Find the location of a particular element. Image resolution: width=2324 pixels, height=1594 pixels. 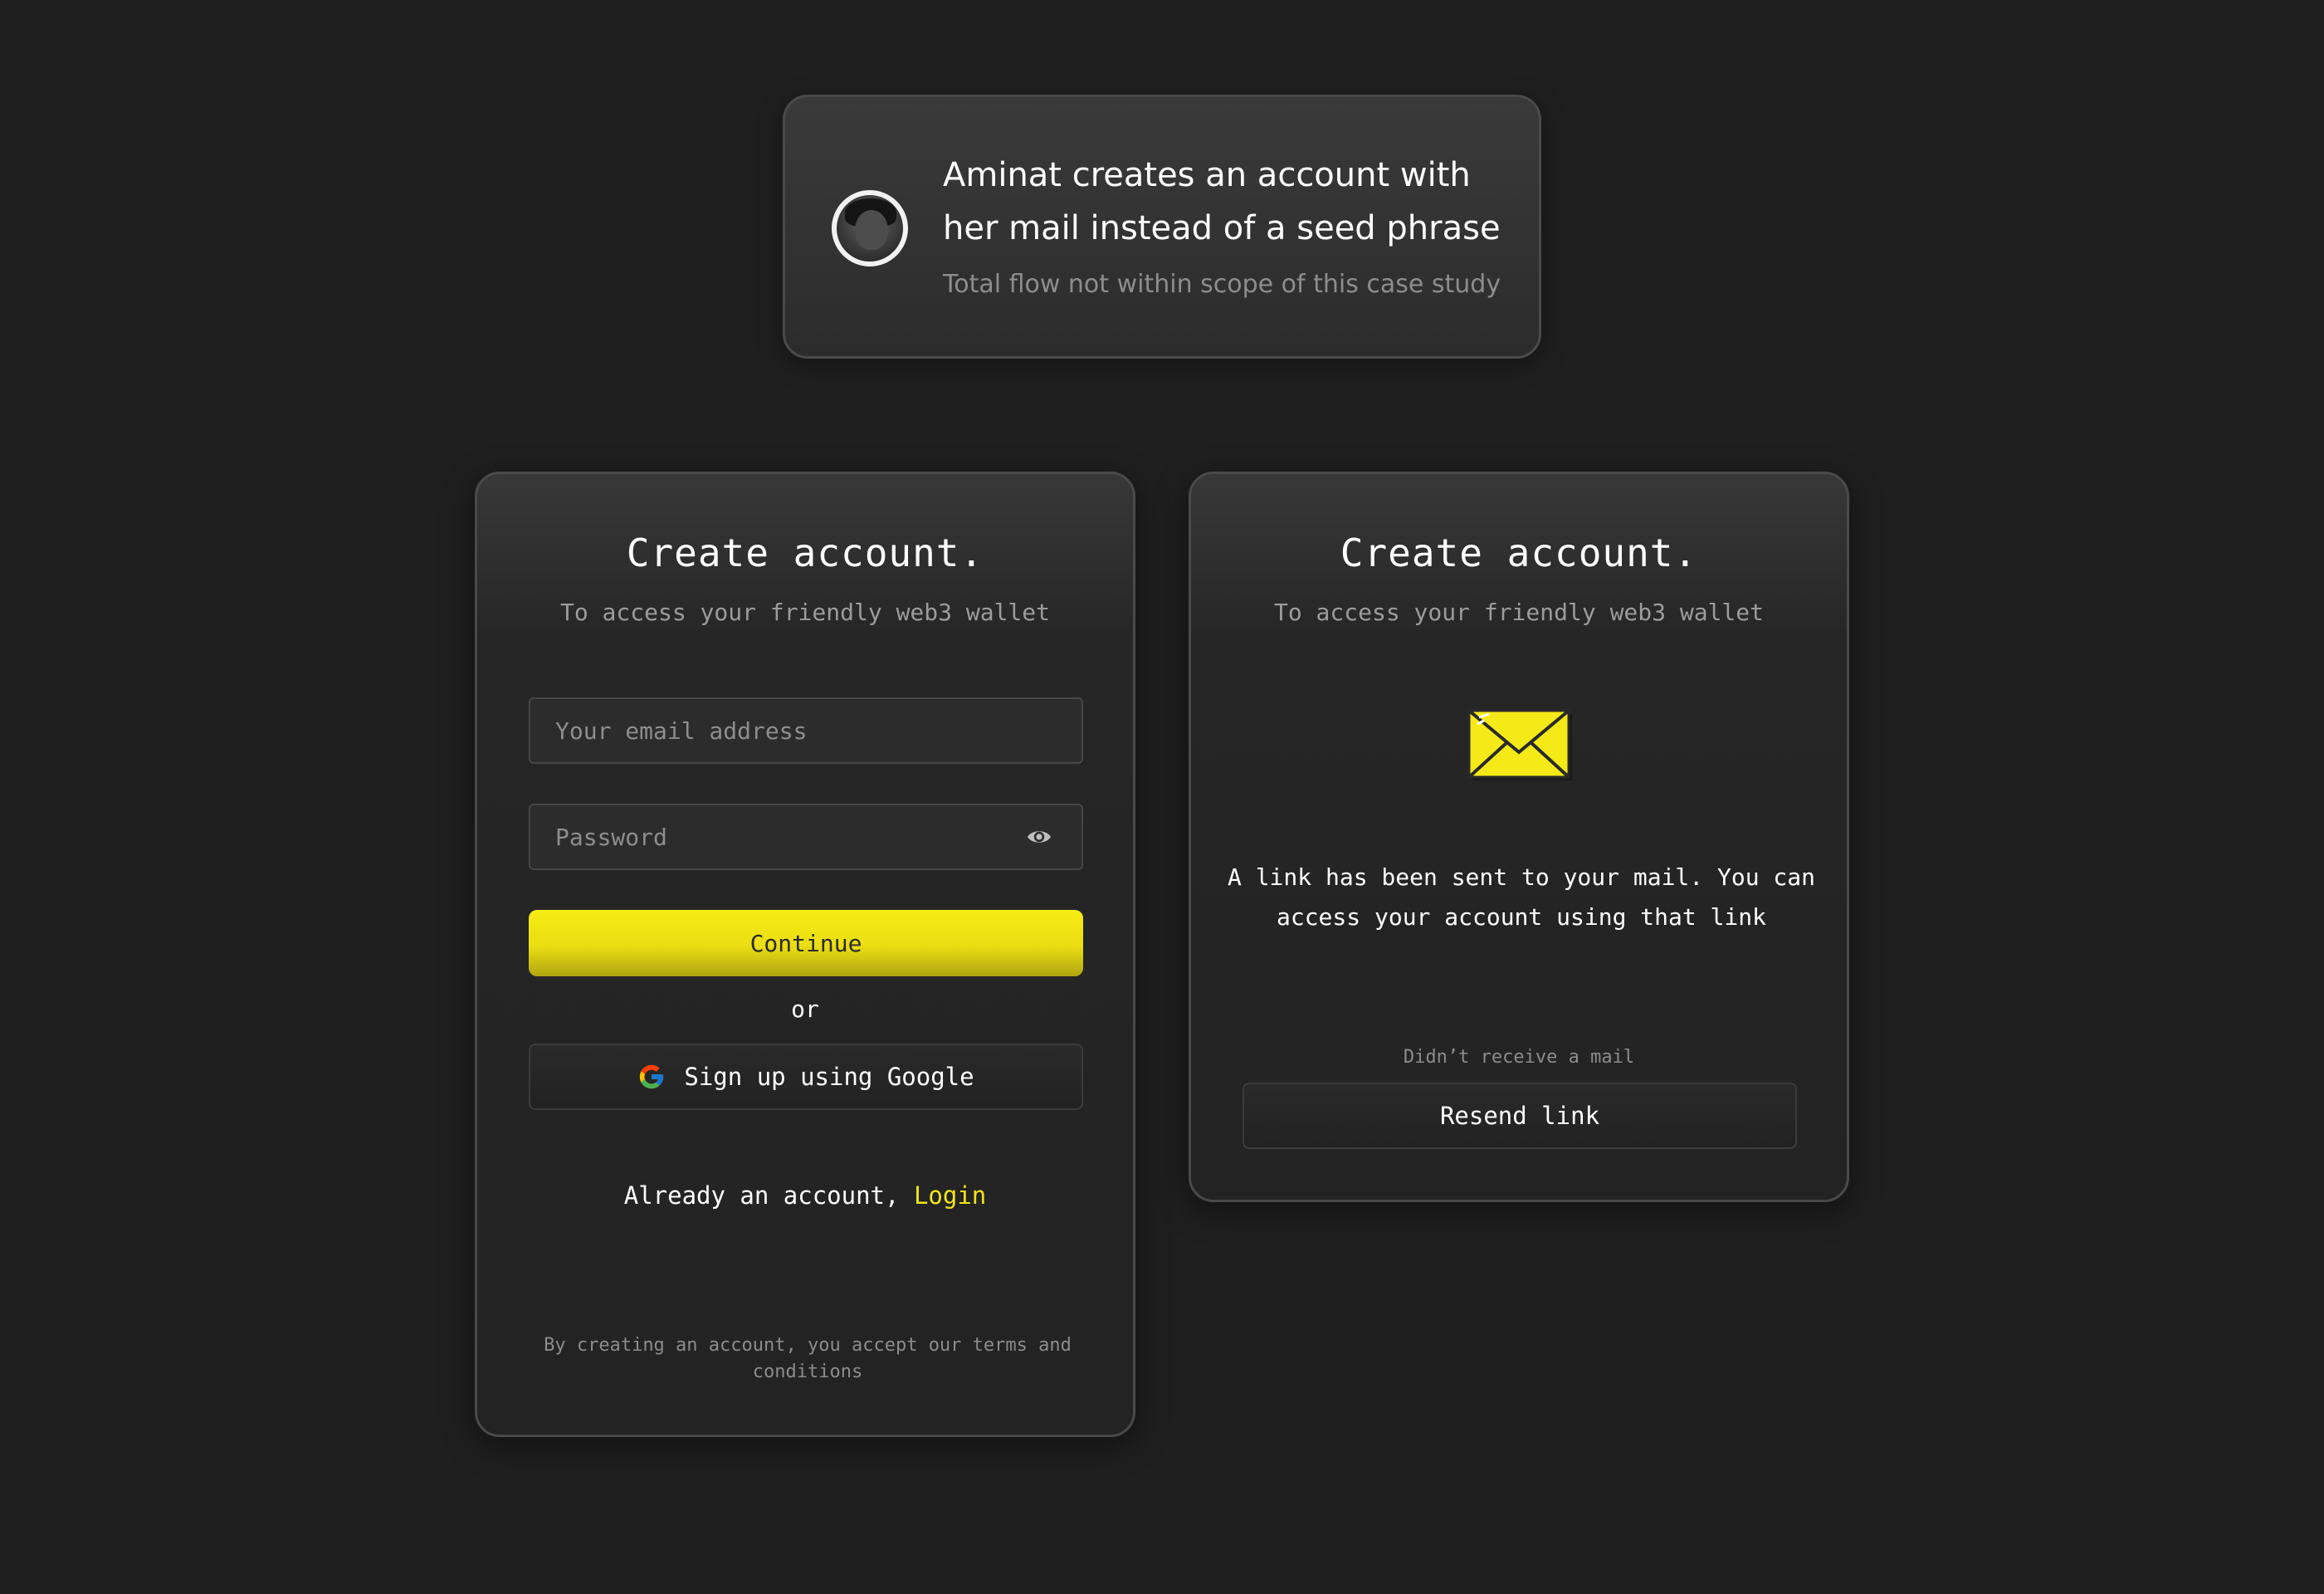

google-button-label: Sign up using Google is located at coordinates (829, 1077).